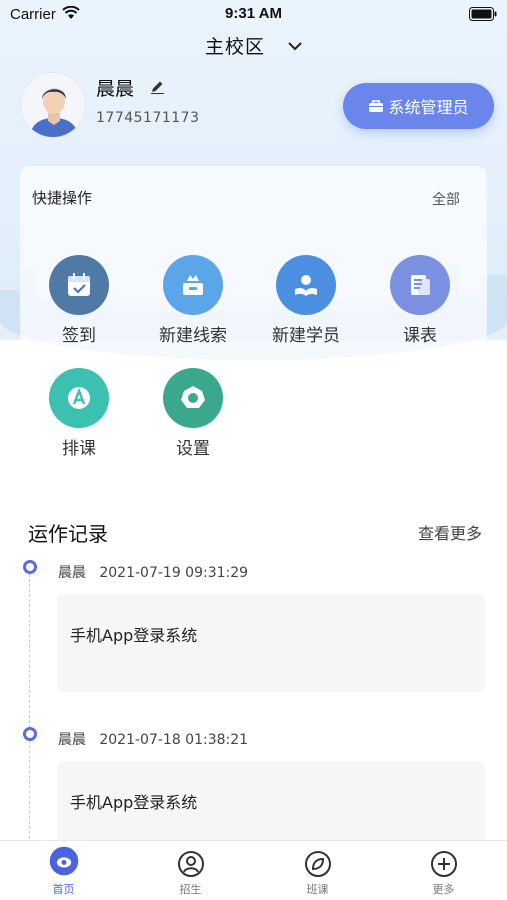  Describe the element at coordinates (306, 285) in the screenshot. I see `student-book-icon` at that location.